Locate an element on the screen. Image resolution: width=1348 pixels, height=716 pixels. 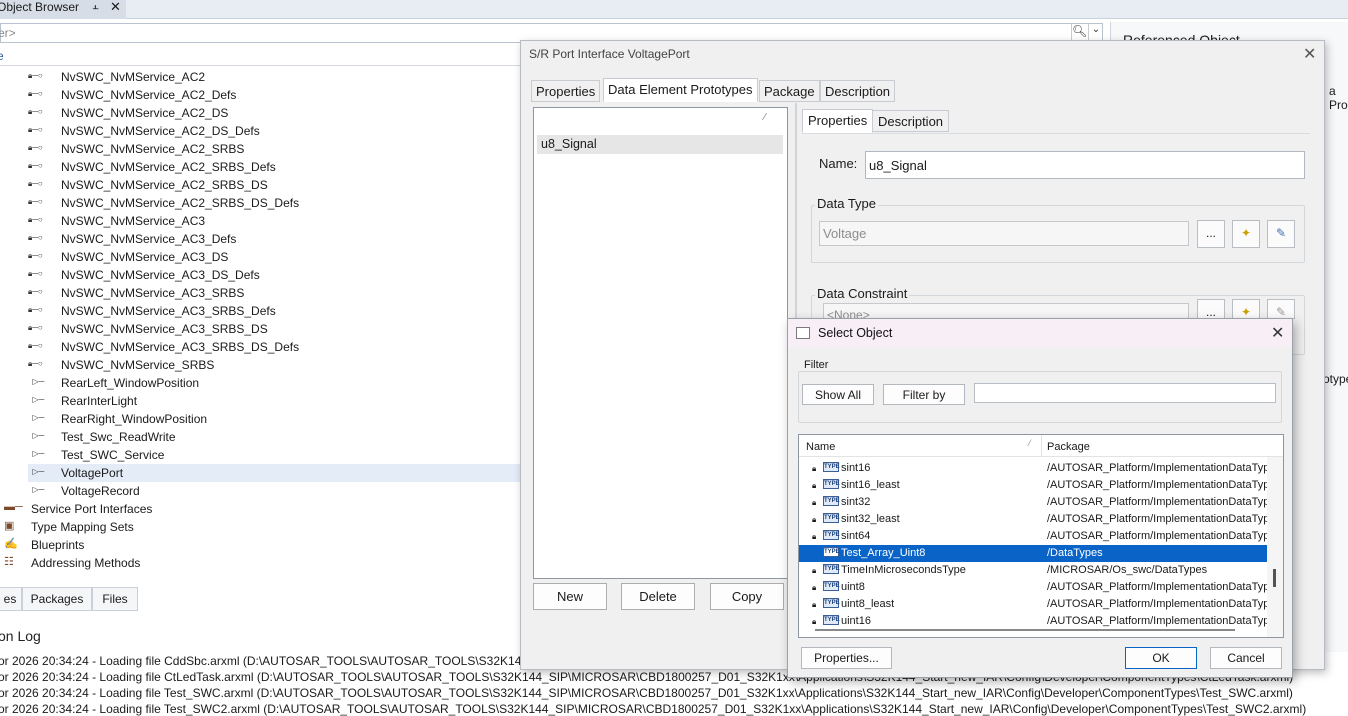
tree-section-item: ☷ Addressing Methods is located at coordinates (154, 563).